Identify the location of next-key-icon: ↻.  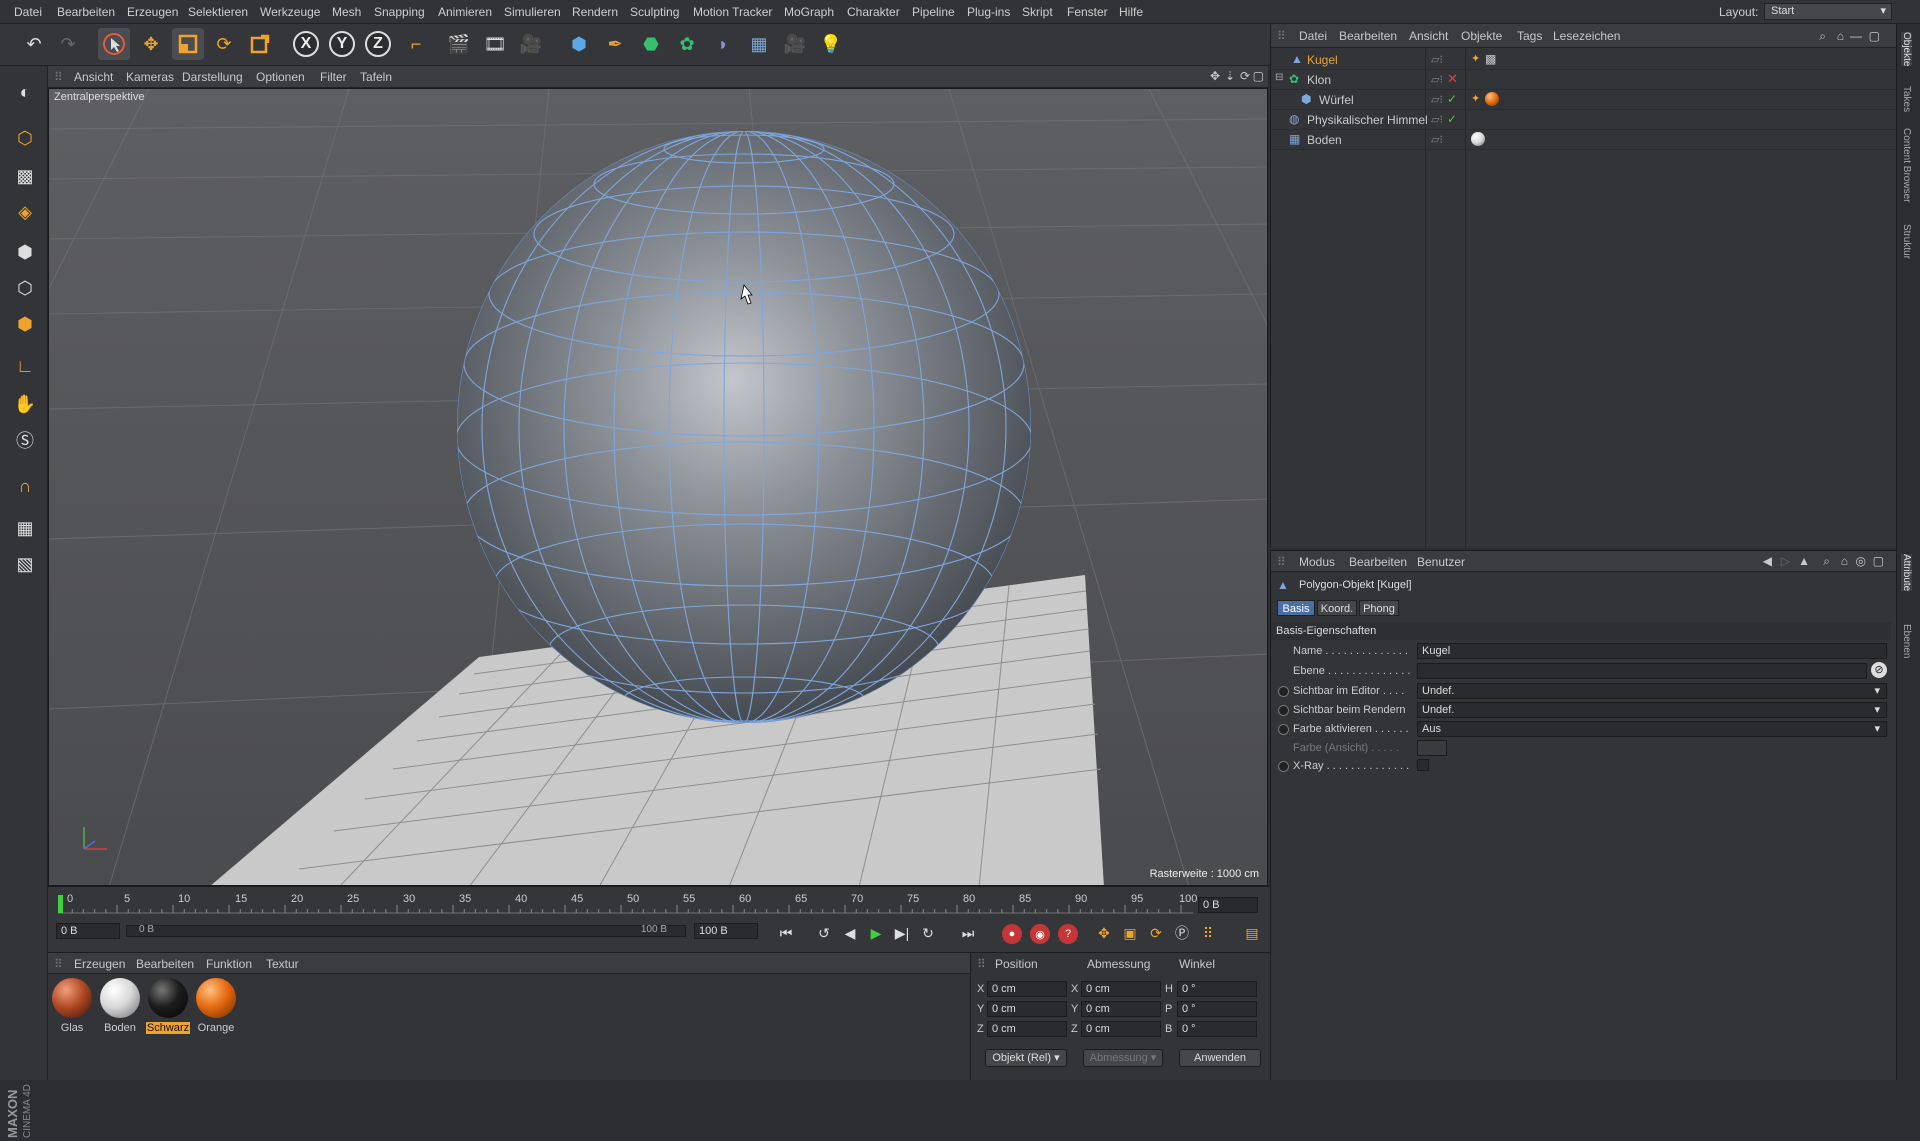
(928, 933).